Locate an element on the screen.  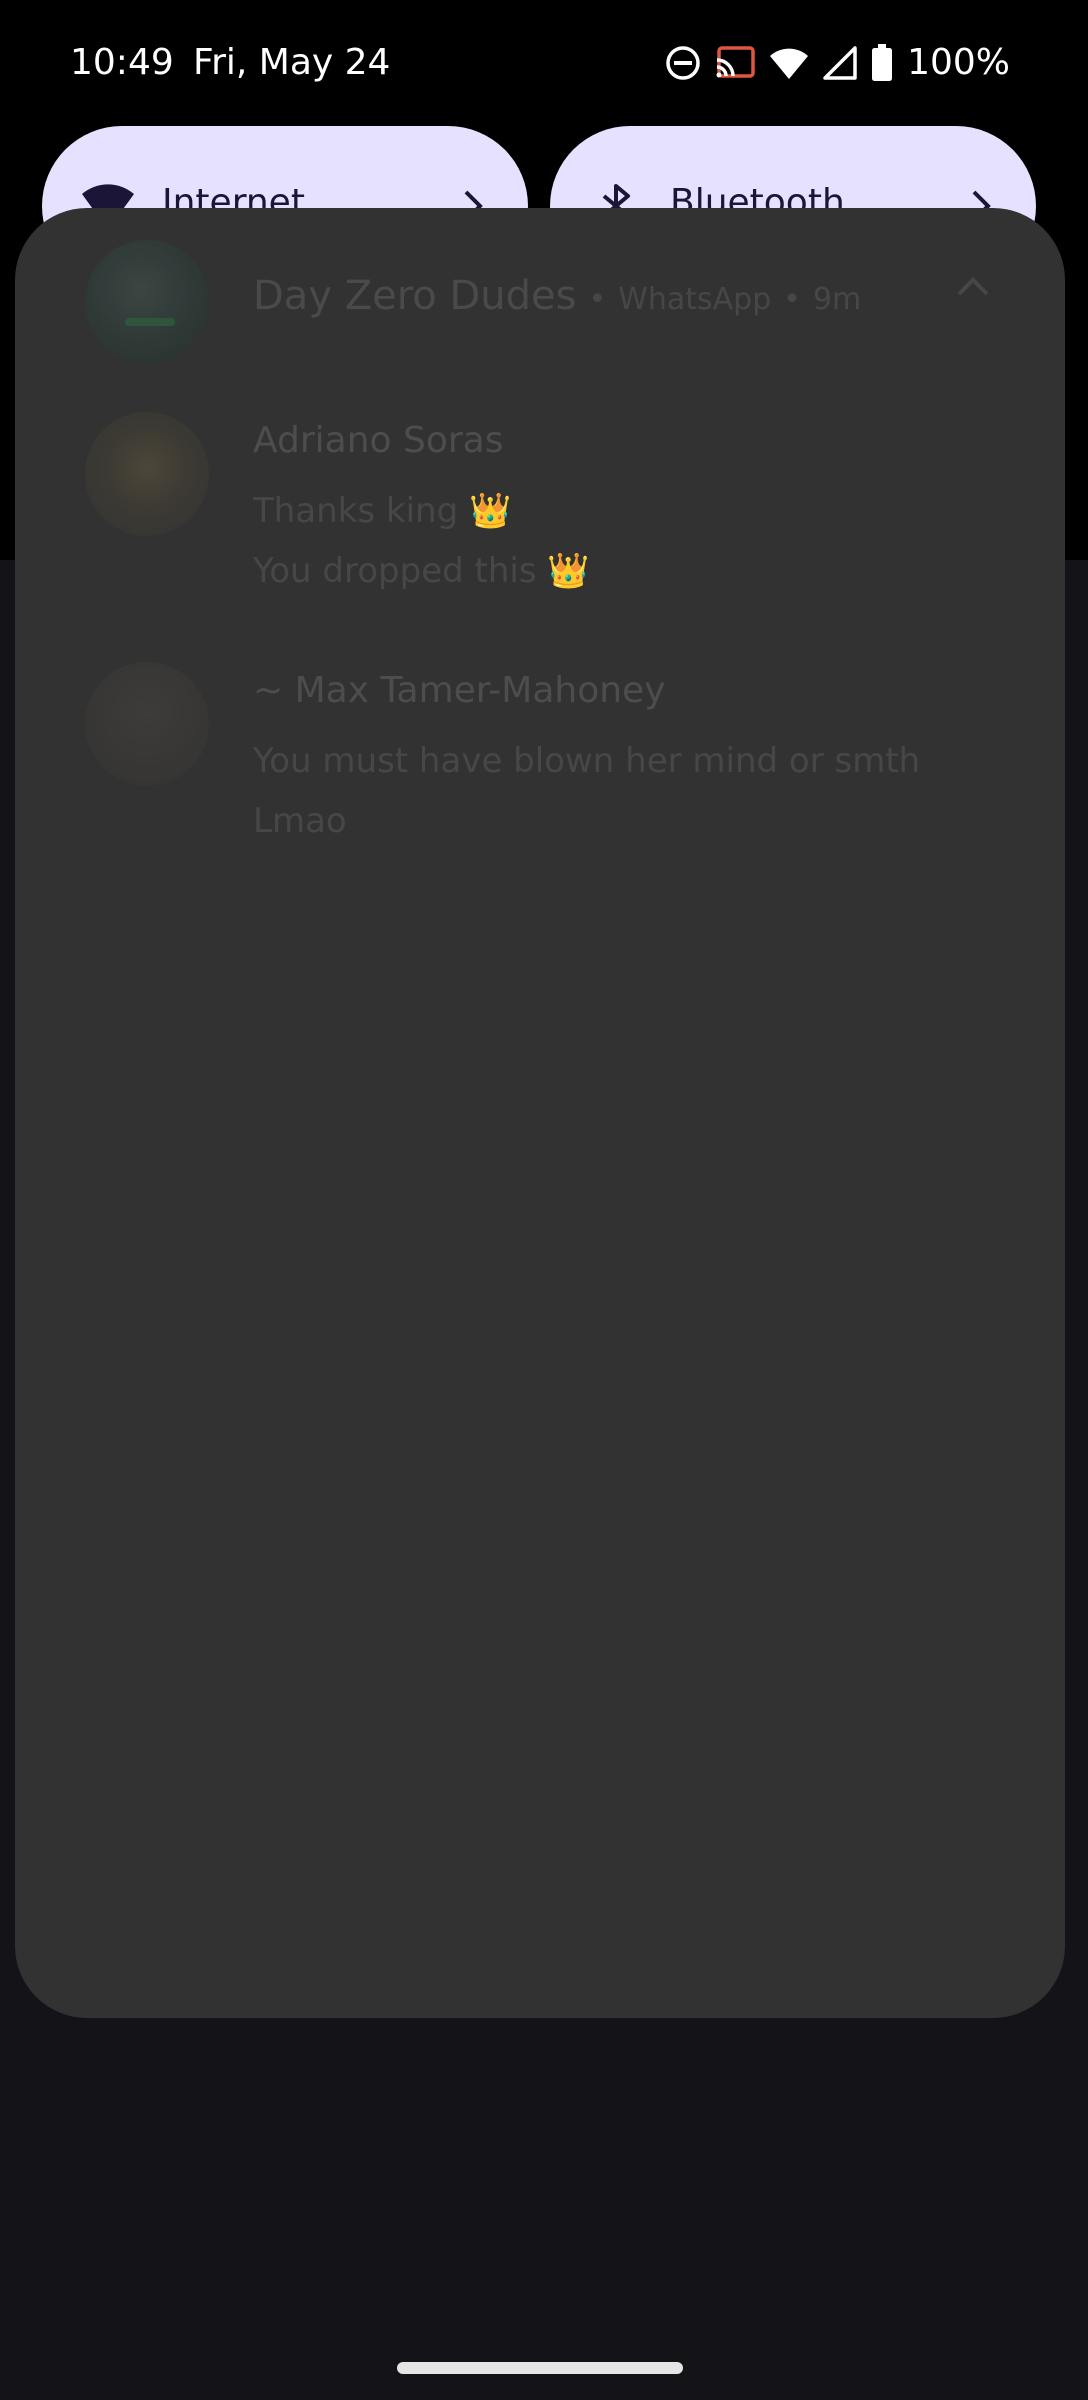
group-avatar is located at coordinates (147, 302).